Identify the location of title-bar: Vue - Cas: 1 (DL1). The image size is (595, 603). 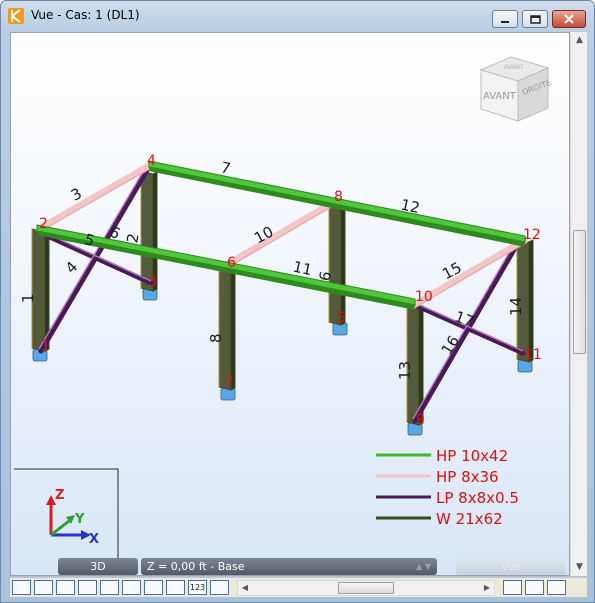
(297, 16).